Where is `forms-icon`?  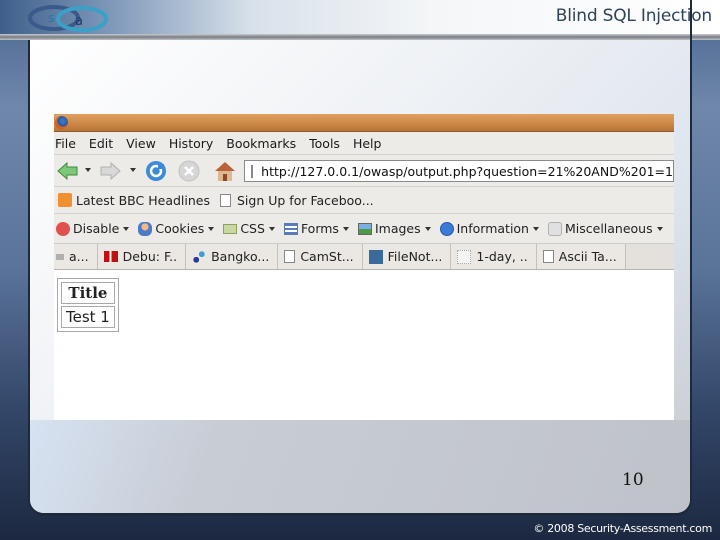 forms-icon is located at coordinates (290, 228).